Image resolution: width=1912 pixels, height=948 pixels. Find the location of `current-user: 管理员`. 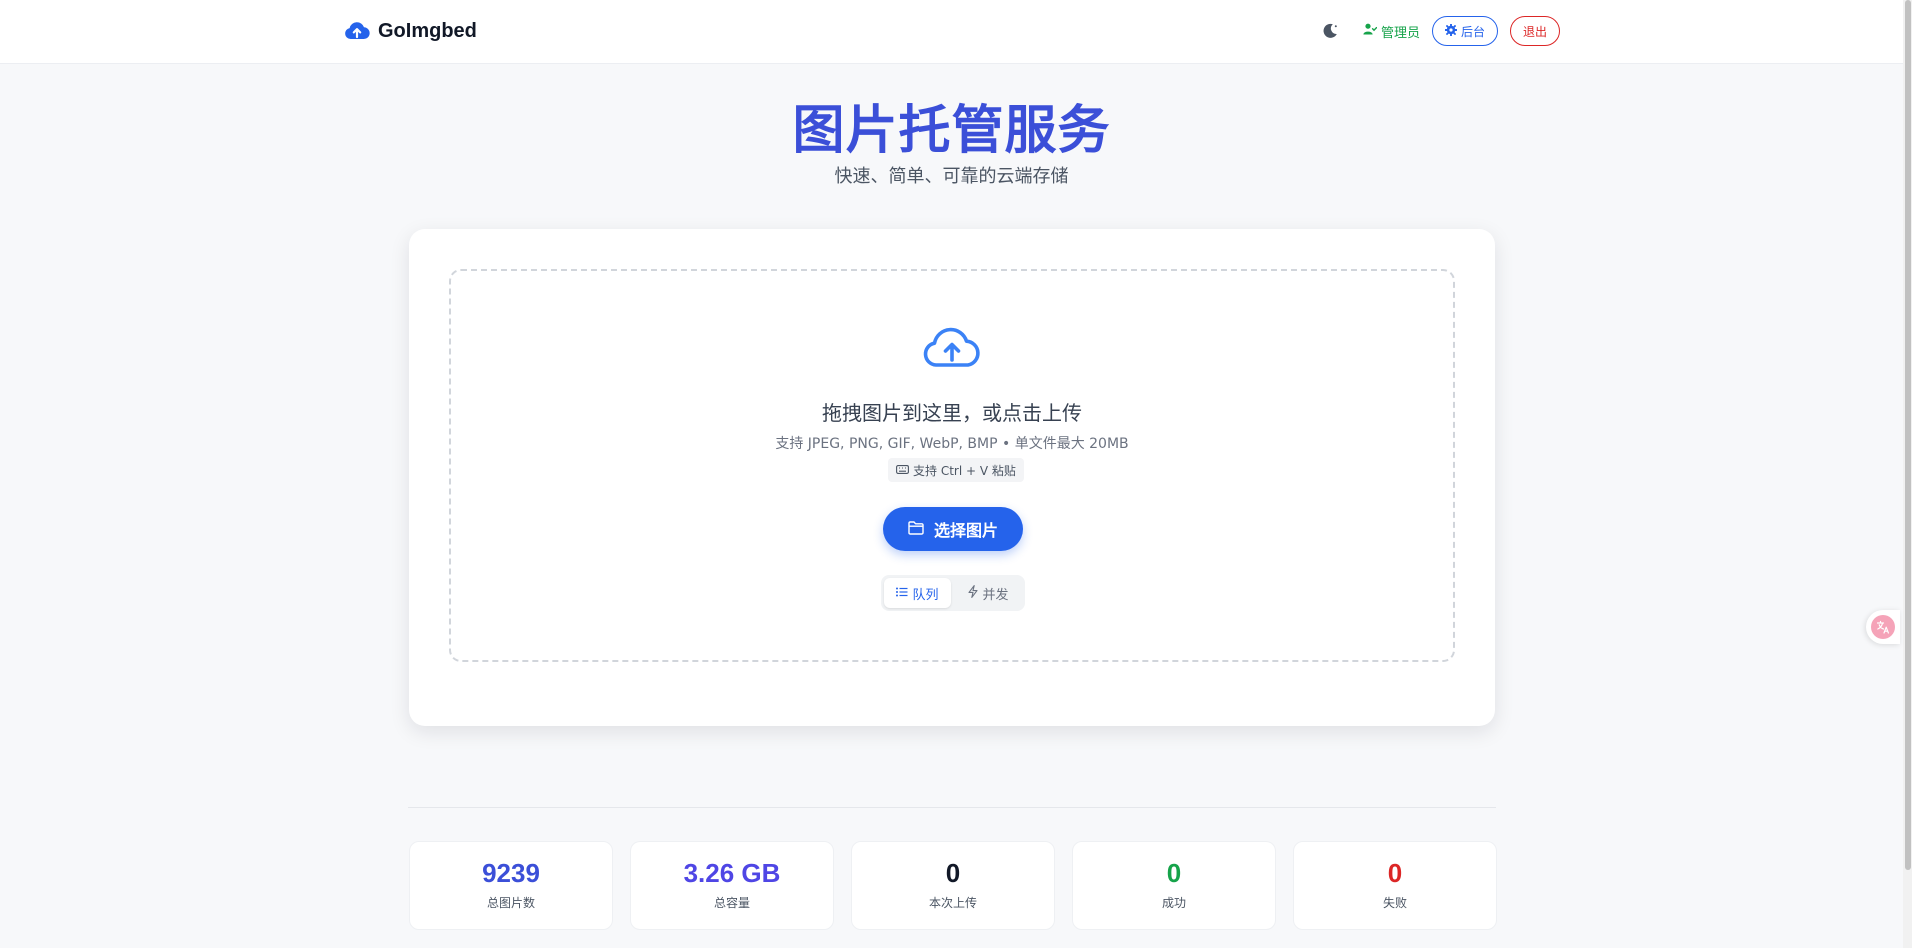

current-user: 管理员 is located at coordinates (1391, 31).